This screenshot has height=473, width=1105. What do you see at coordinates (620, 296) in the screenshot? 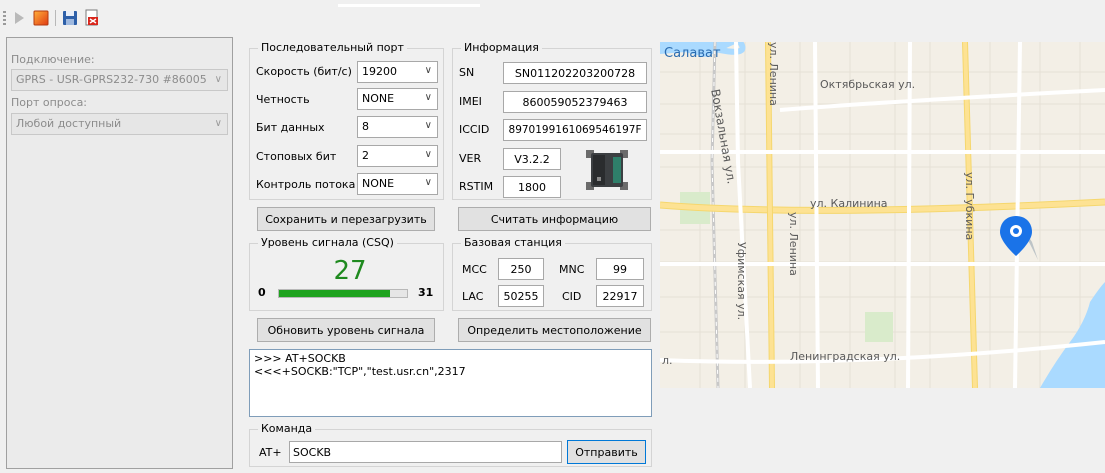
I see `cid-field: 22917` at bounding box center [620, 296].